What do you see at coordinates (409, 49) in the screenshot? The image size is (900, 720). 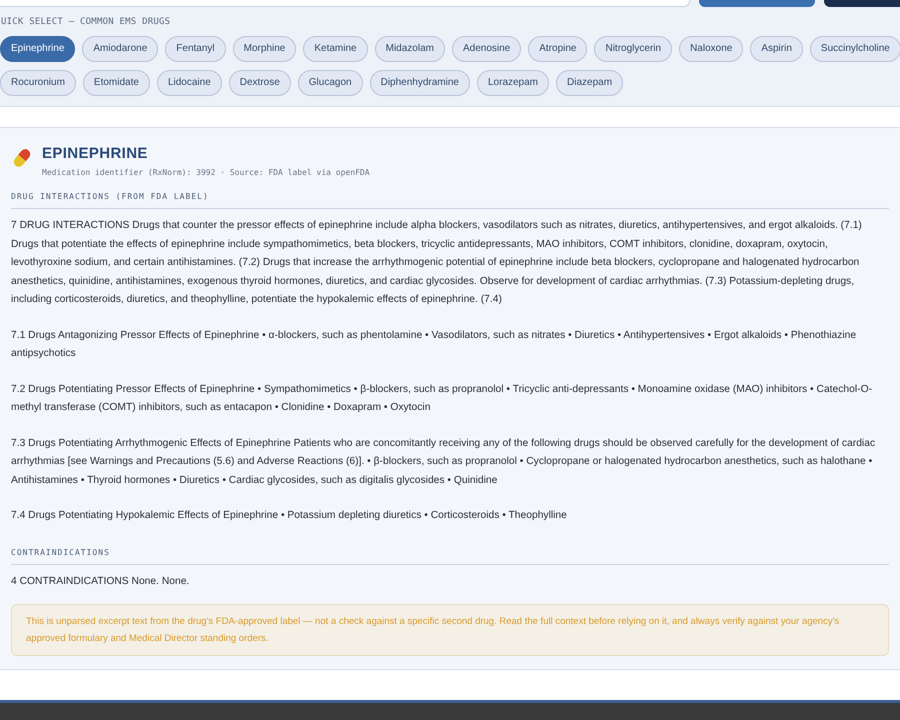 I see `drug-chip: Midazolam` at bounding box center [409, 49].